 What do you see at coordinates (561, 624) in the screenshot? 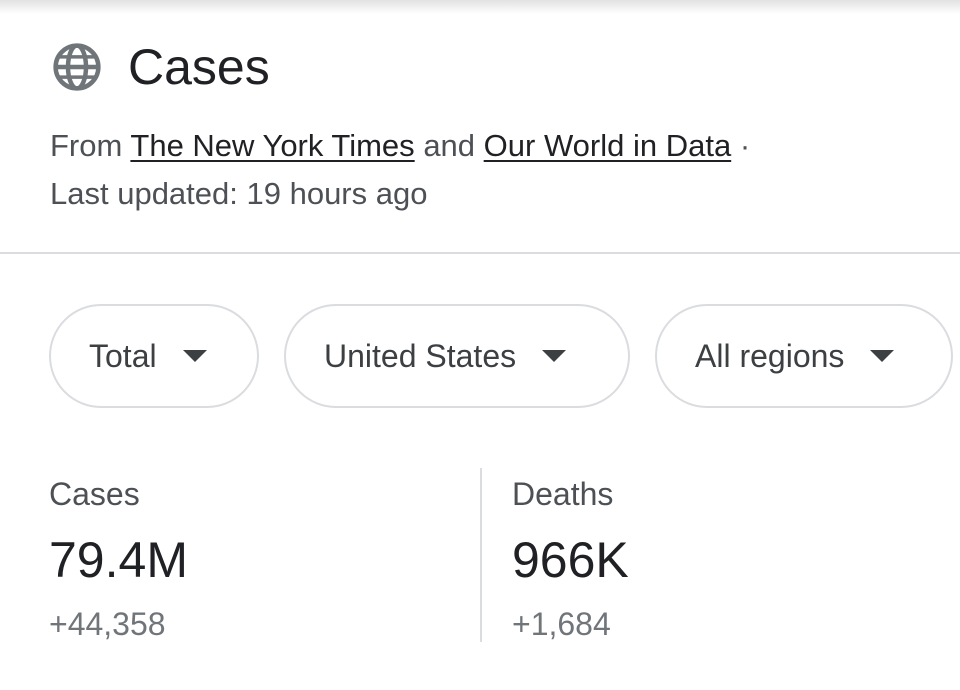
I see `stat-change: +1,684` at bounding box center [561, 624].